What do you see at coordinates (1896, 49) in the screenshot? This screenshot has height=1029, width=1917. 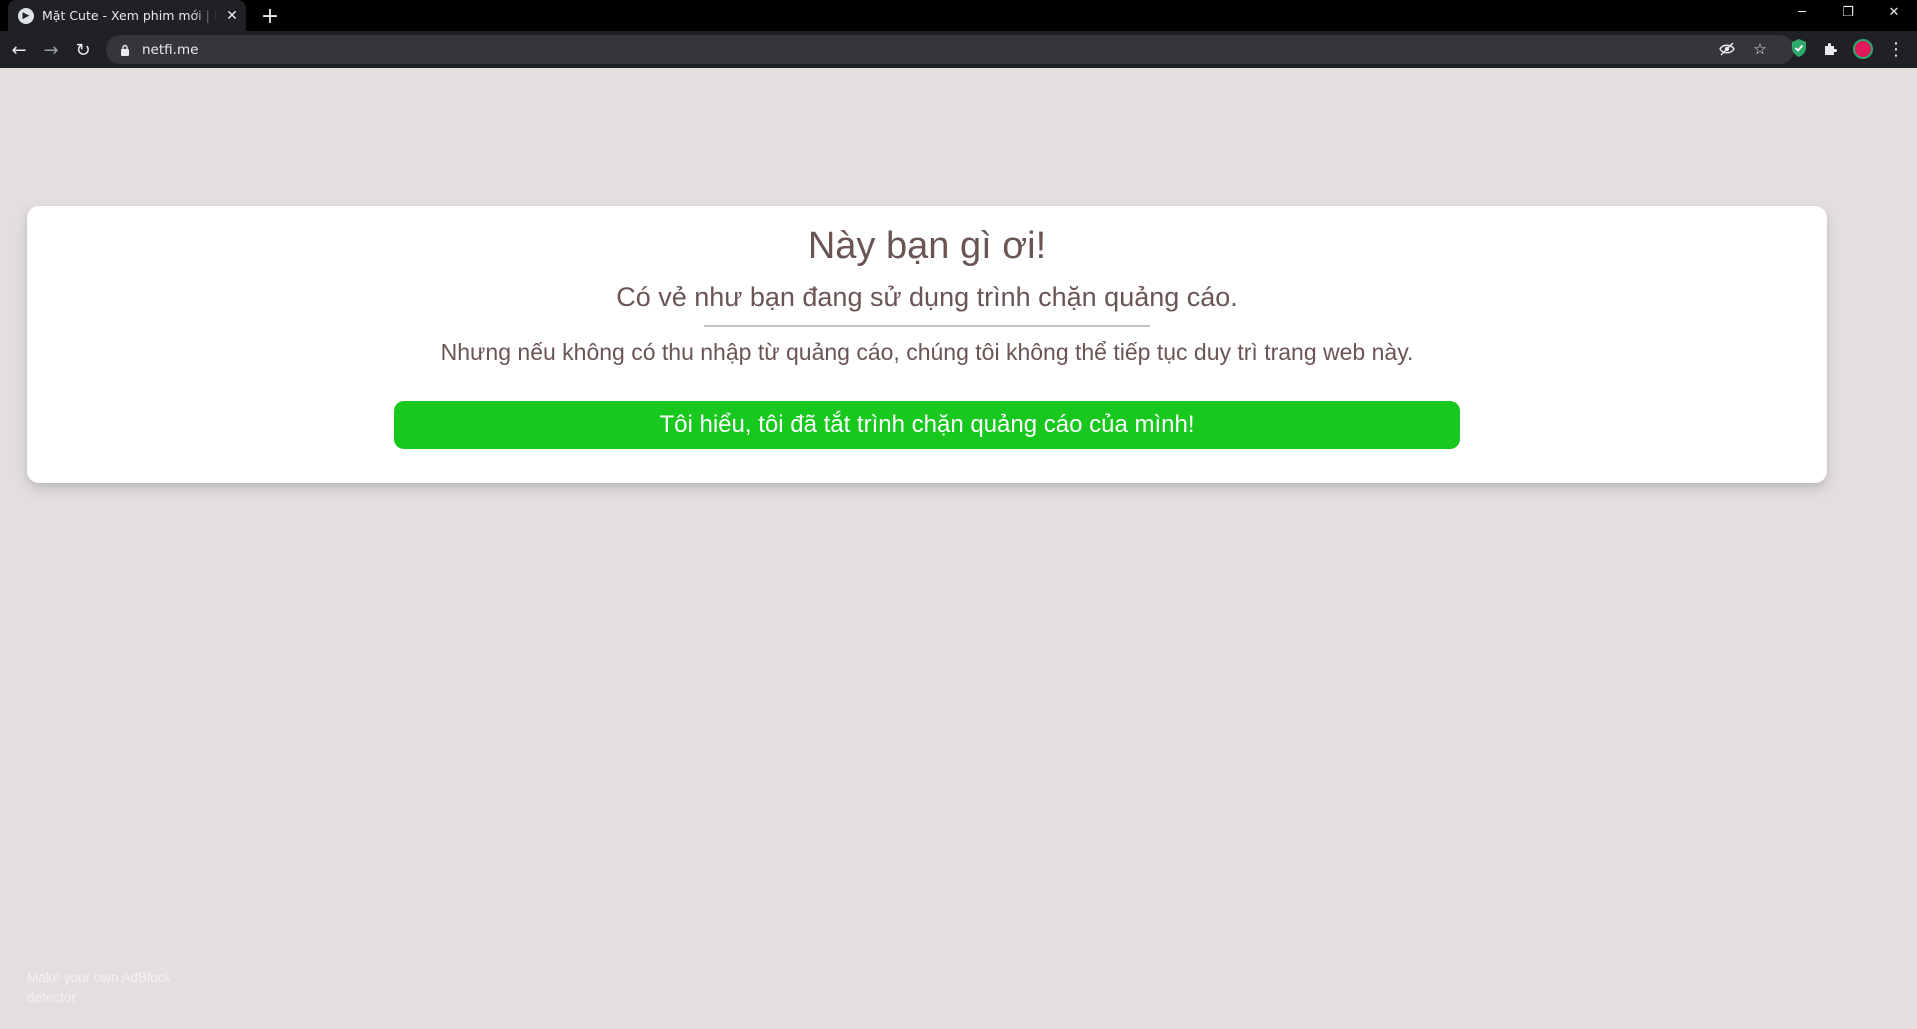 I see `browser-menu-icon: ⋮` at bounding box center [1896, 49].